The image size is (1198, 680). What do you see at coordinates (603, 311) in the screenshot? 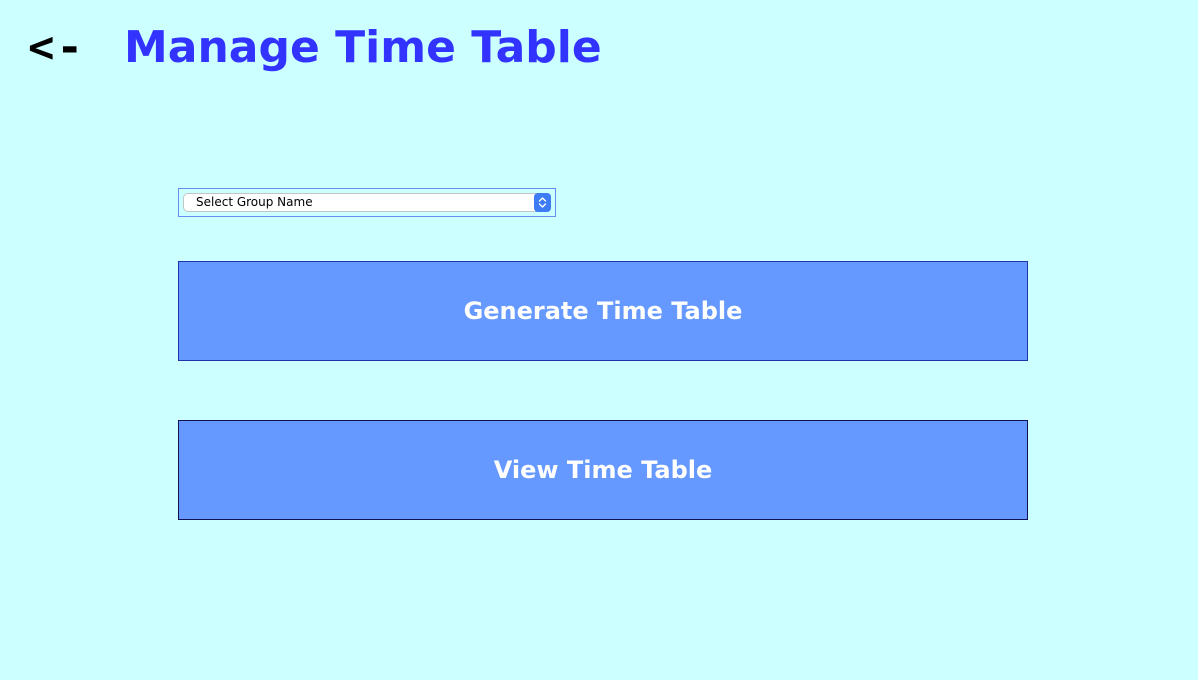
I see `generate-time-table-button: Generate Time Table` at bounding box center [603, 311].